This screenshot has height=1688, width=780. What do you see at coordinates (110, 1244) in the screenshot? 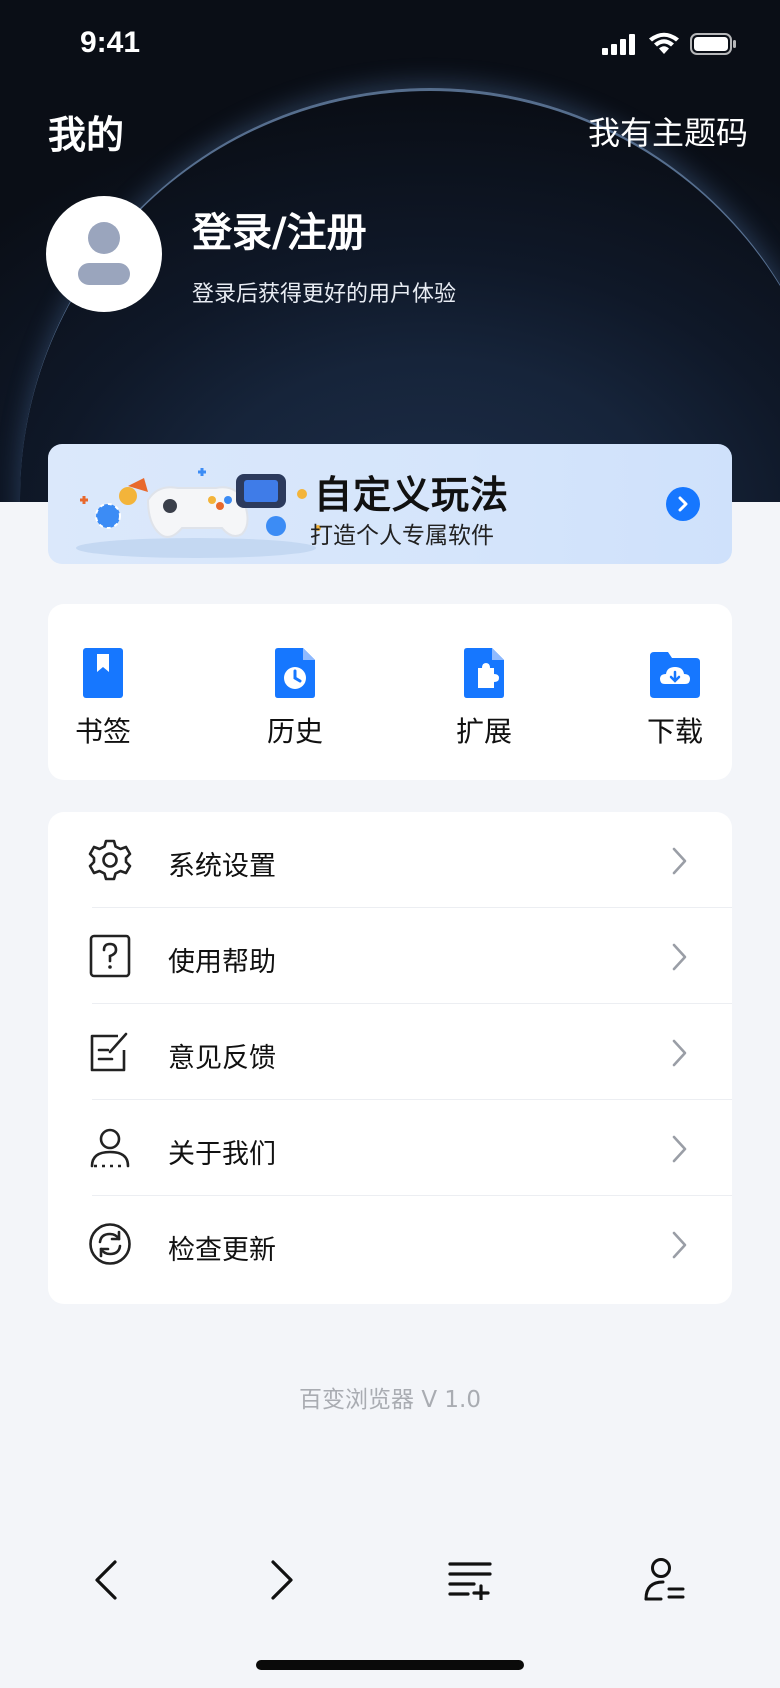
I see `refresh-icon` at bounding box center [110, 1244].